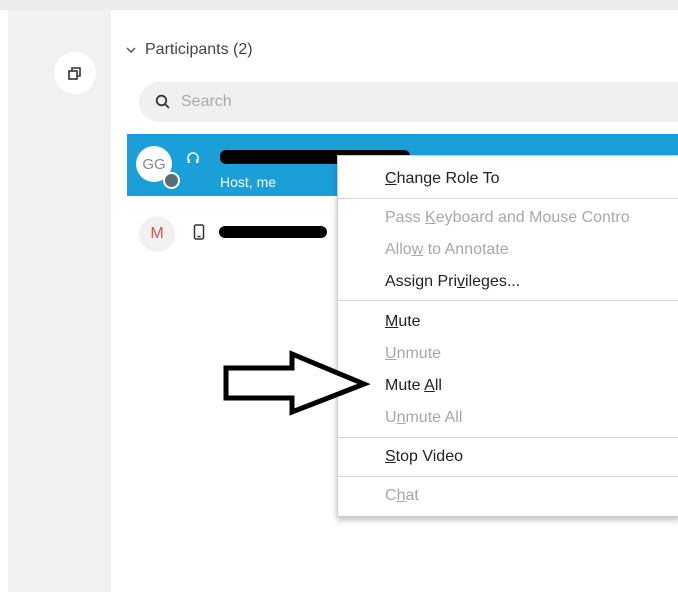 This screenshot has height=592, width=678. I want to click on search-box, so click(408, 102).